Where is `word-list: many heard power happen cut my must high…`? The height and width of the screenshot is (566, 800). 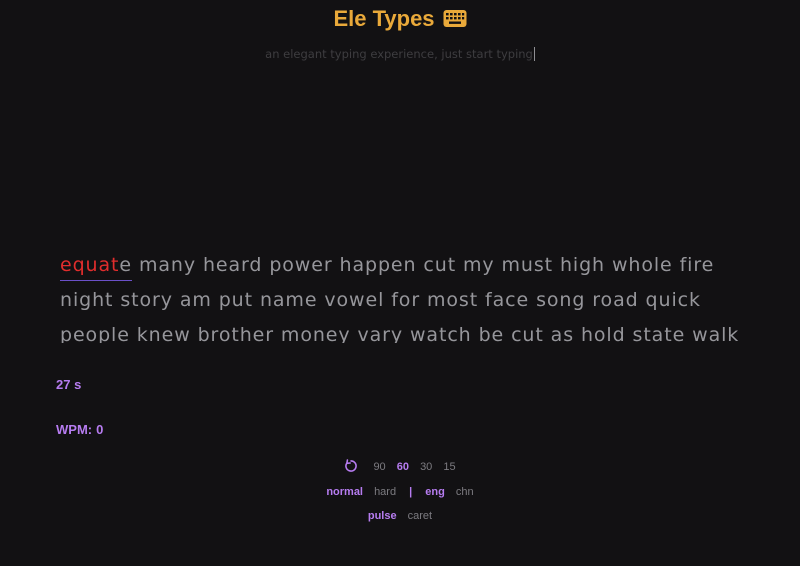
word-list: many heard power happen cut my must high… is located at coordinates (399, 298).